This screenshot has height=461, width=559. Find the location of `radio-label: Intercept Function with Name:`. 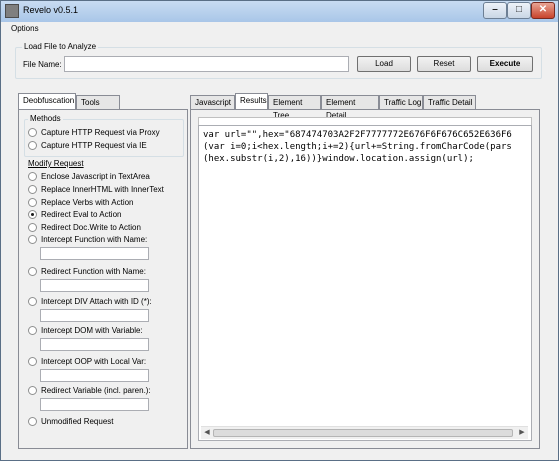

radio-label: Intercept Function with Name: is located at coordinates (94, 239).